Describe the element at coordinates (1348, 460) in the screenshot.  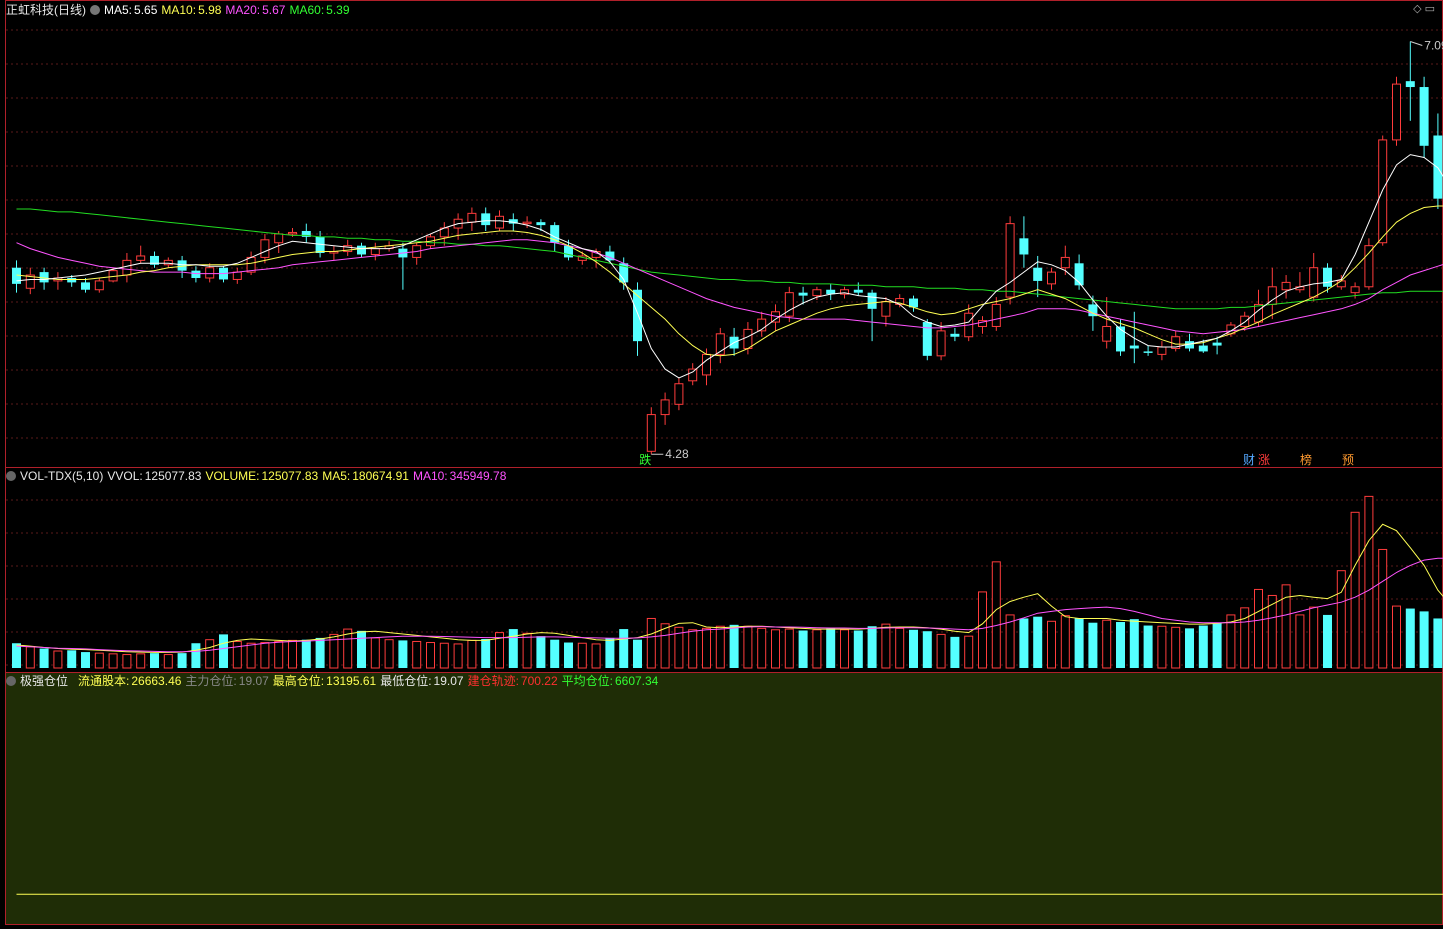
I see `marker-yu: 预` at that location.